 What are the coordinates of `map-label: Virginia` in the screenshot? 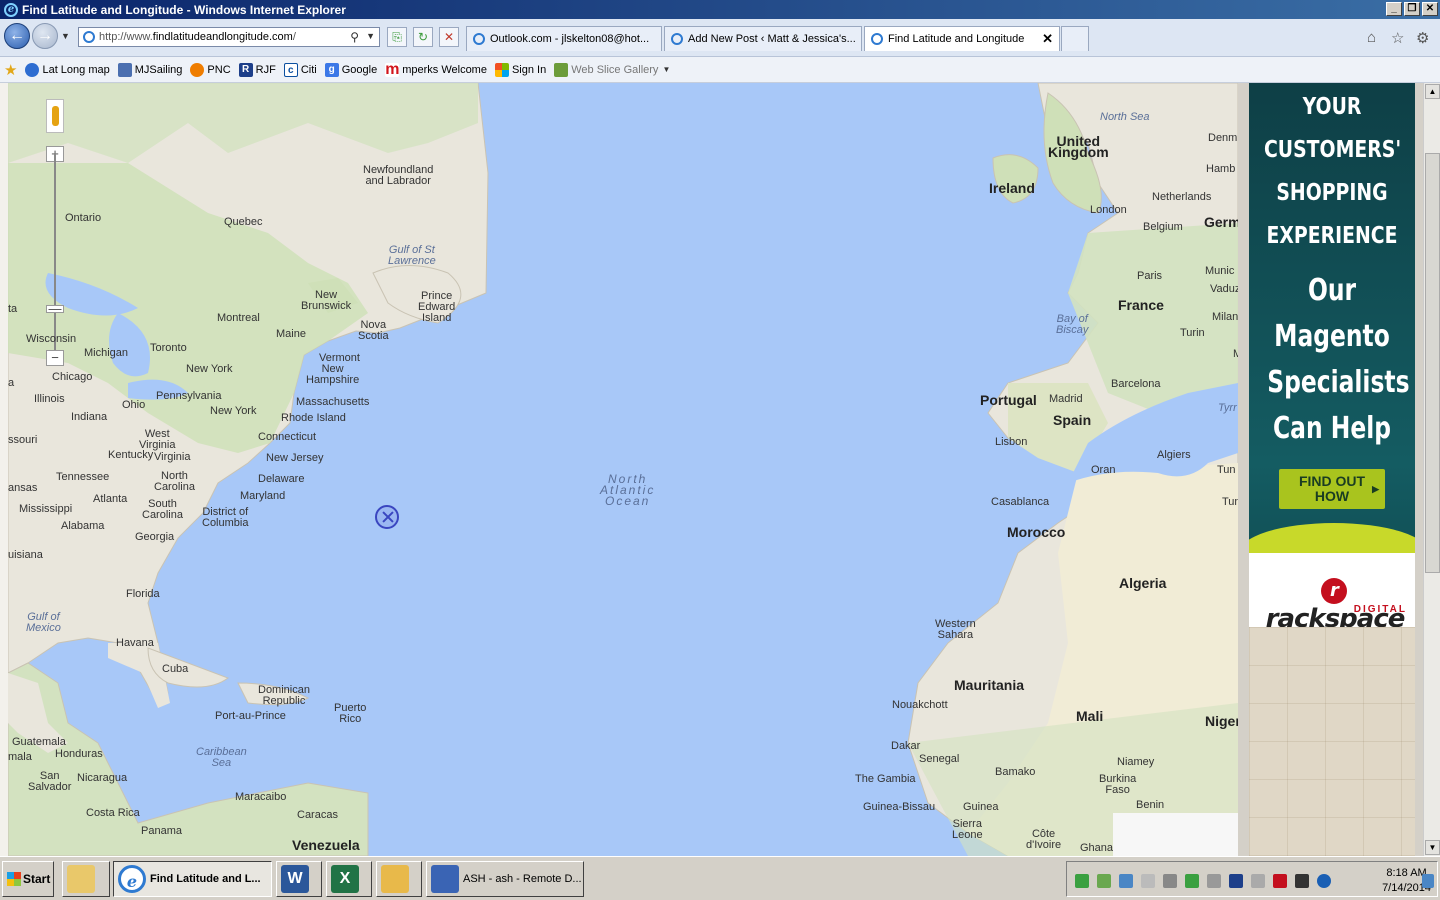 It's located at (172, 457).